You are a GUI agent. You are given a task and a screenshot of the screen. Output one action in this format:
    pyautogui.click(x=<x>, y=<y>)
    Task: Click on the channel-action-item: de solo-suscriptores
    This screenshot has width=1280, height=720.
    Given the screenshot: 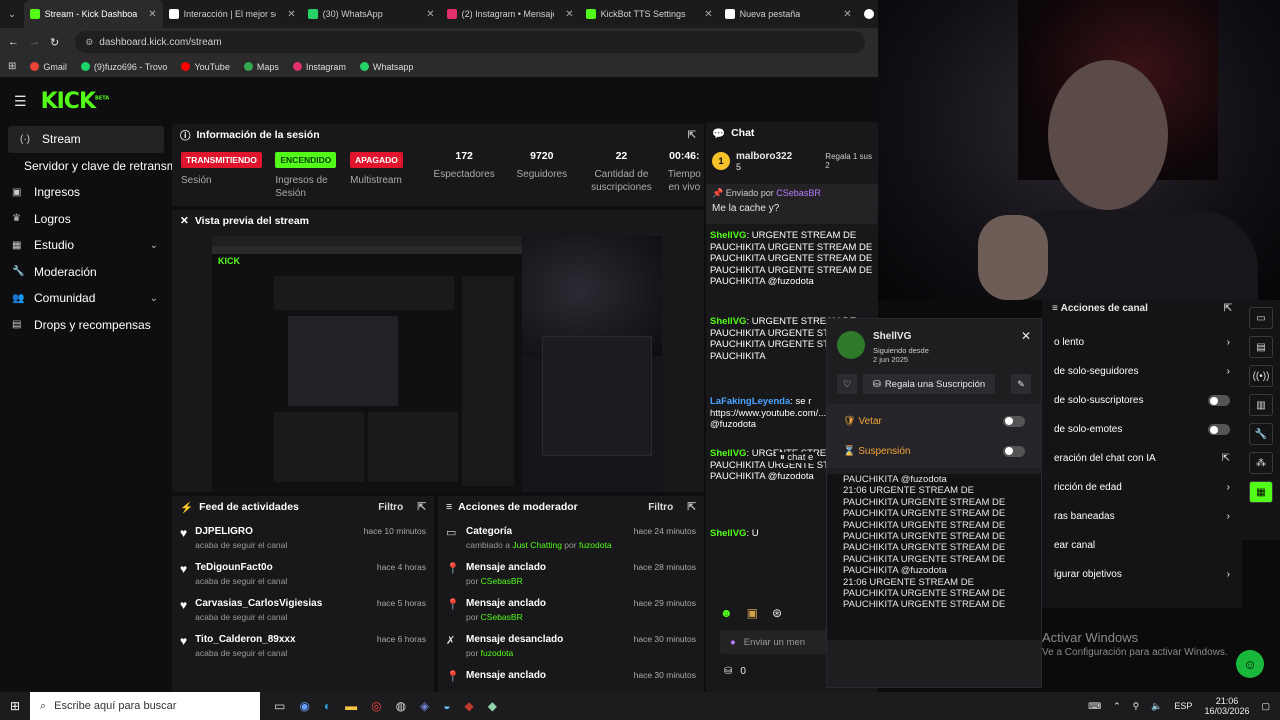 What is the action you would take?
    pyautogui.click(x=1142, y=400)
    